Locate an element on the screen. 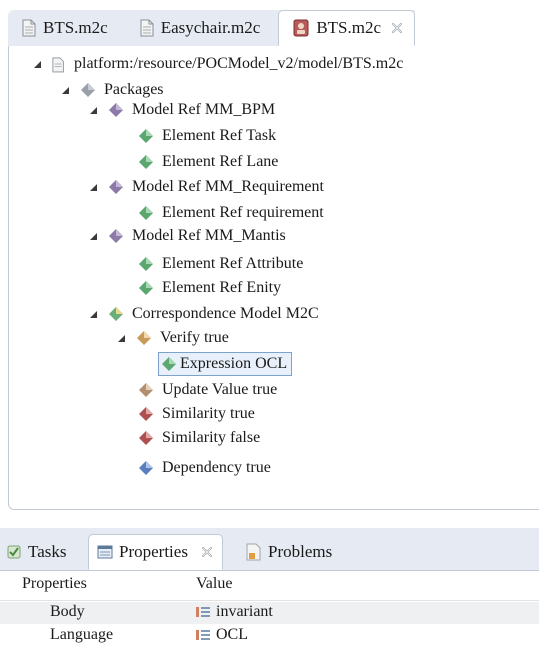 The height and width of the screenshot is (647, 539). tree-node-dependency: Dependency true is located at coordinates (204, 468).